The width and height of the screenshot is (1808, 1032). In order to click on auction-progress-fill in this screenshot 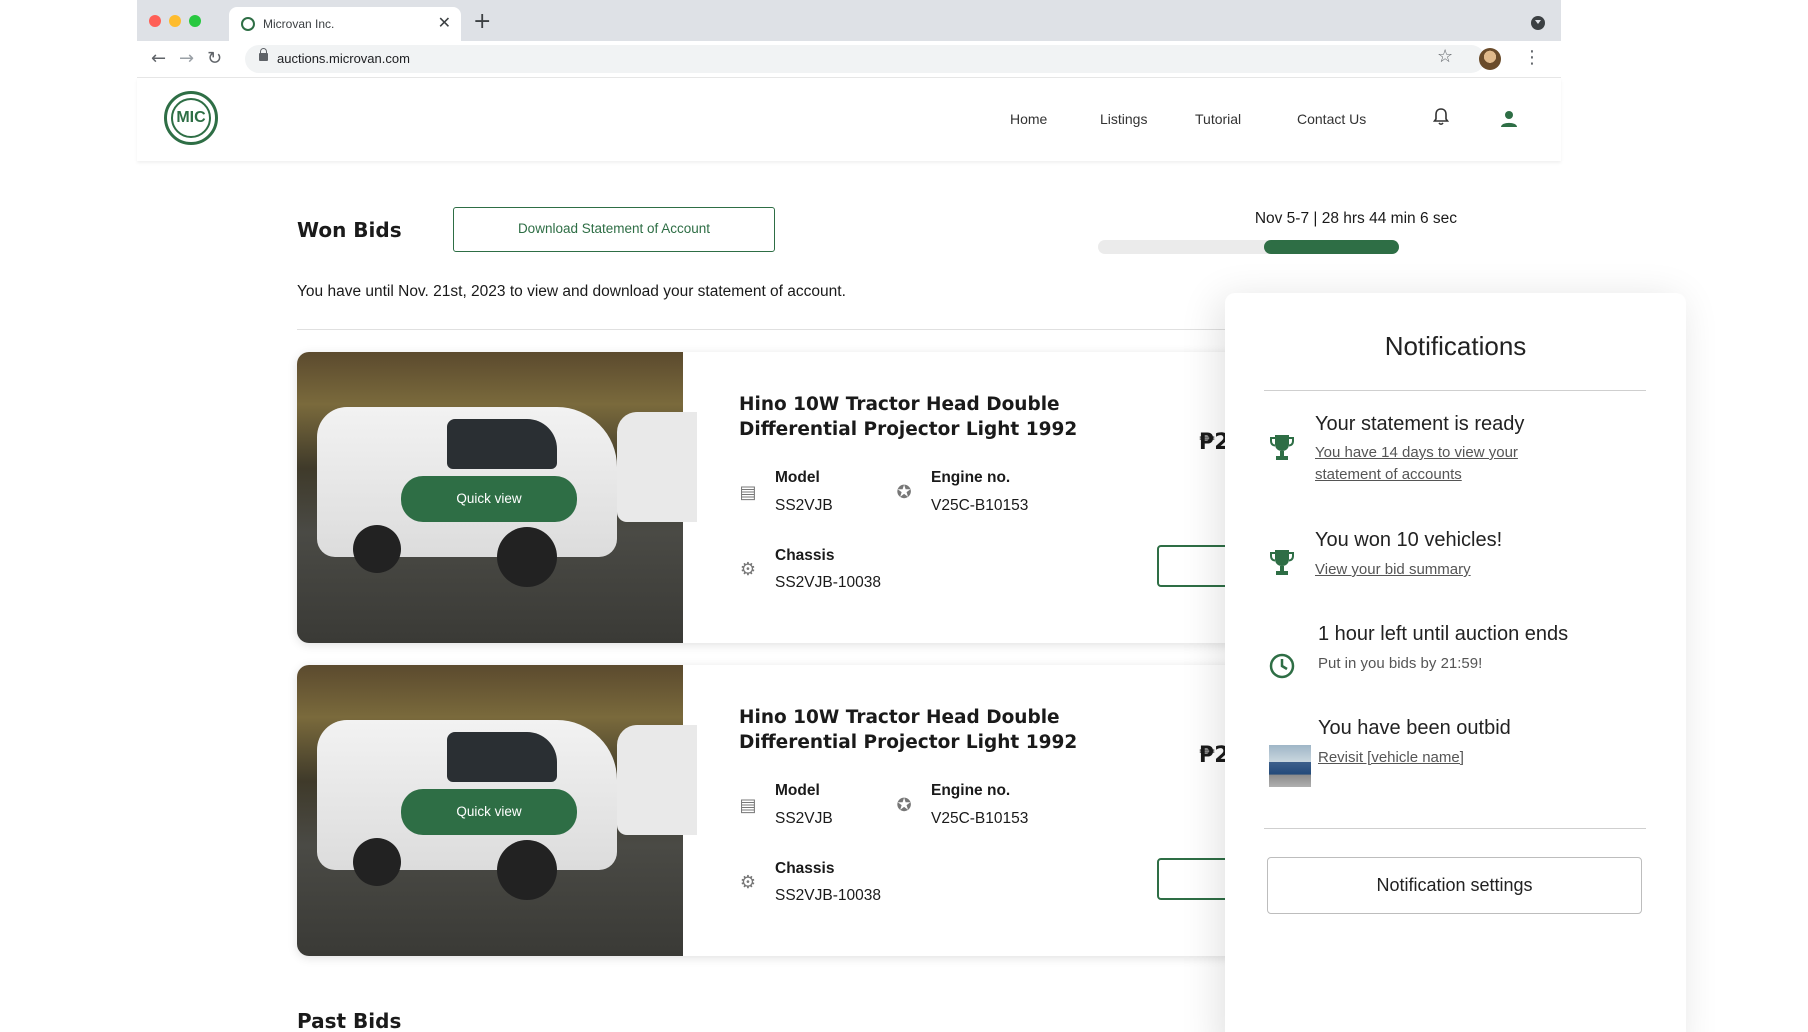, I will do `click(1331, 247)`.